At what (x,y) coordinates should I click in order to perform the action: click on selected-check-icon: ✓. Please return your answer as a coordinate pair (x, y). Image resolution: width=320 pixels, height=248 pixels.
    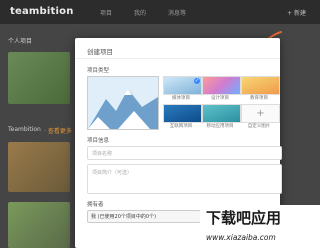
    Looking at the image, I should click on (197, 81).